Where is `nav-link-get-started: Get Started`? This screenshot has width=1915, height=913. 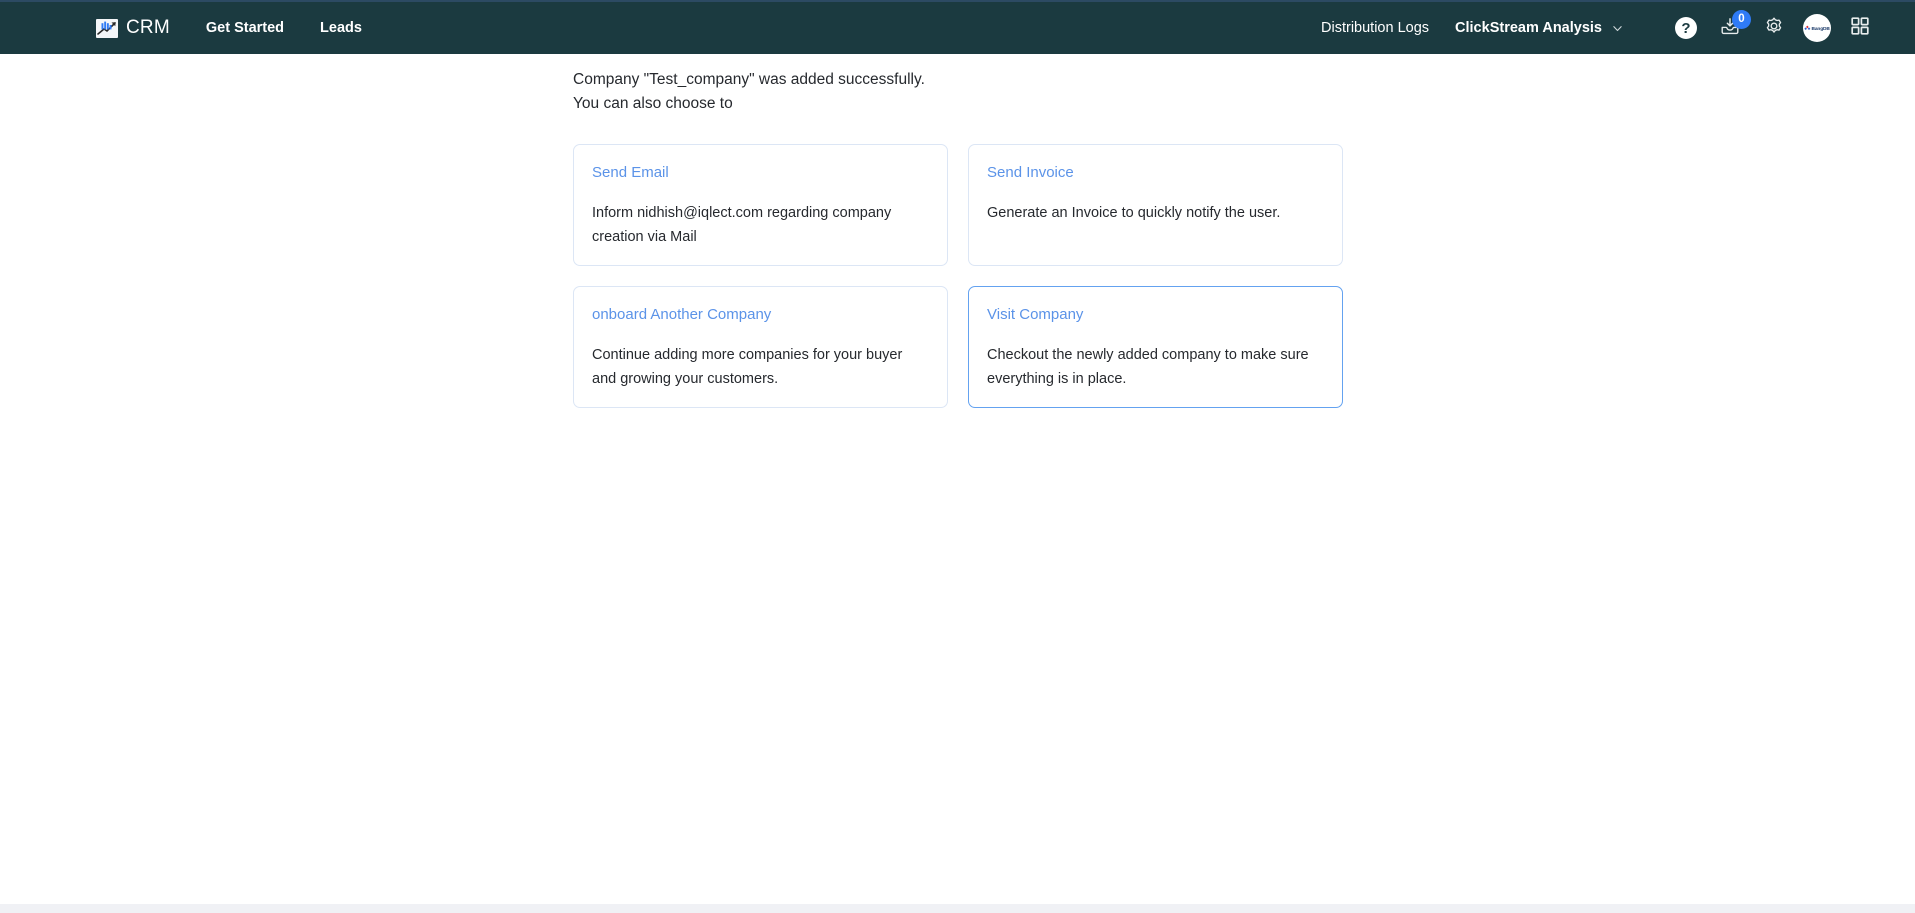
nav-link-get-started: Get Started is located at coordinates (245, 28).